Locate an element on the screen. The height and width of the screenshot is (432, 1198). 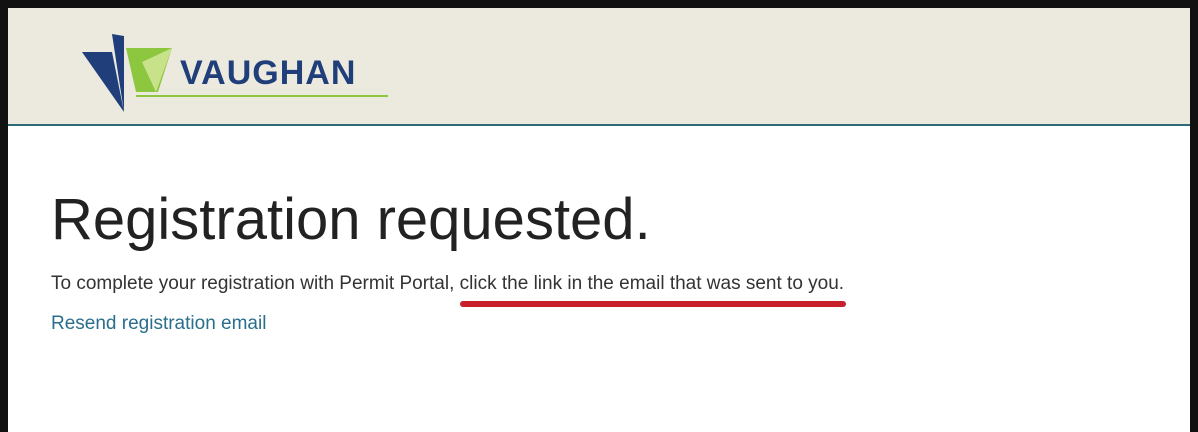
red-underline-annotation is located at coordinates (653, 304).